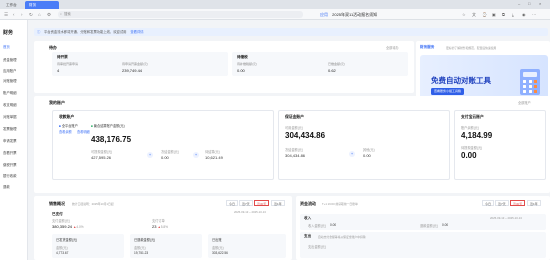 The image size is (550, 260). Describe the element at coordinates (8, 33) in the screenshot. I see `sidebar-title: 财务` at that location.